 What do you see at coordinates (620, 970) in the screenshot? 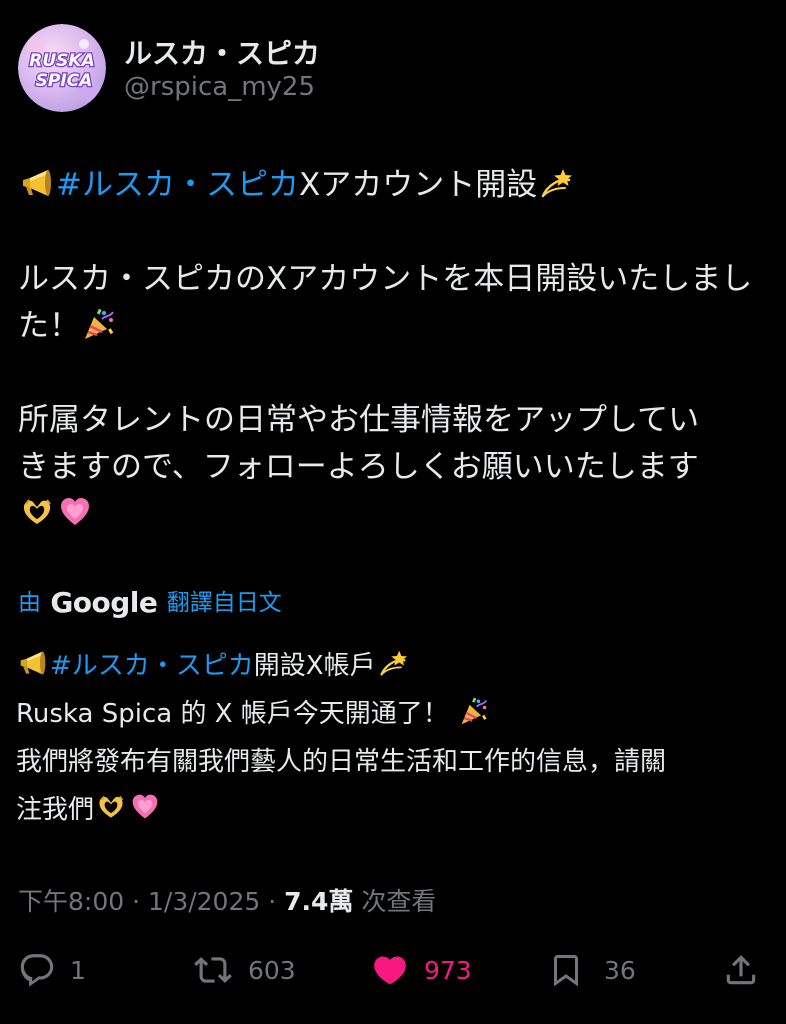
I see `bookmark-count: 36` at bounding box center [620, 970].